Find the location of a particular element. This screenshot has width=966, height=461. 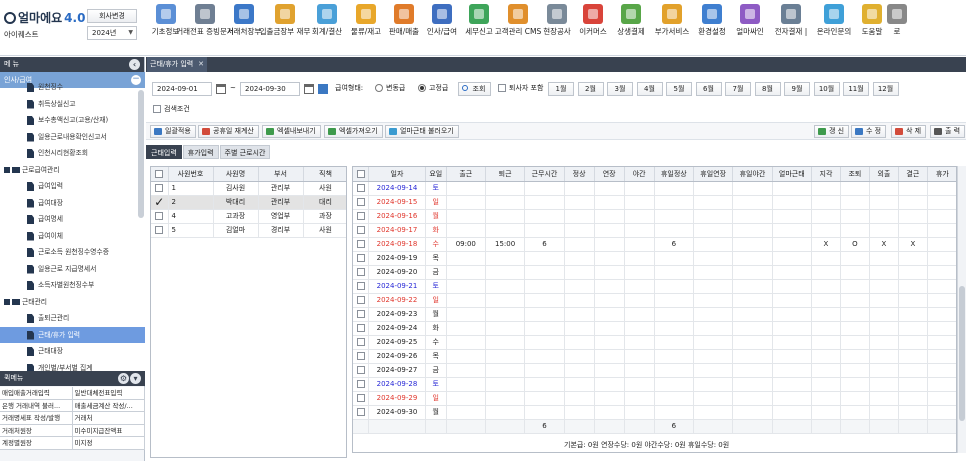

menu-accounting: 회계/결산 is located at coordinates (327, 28).